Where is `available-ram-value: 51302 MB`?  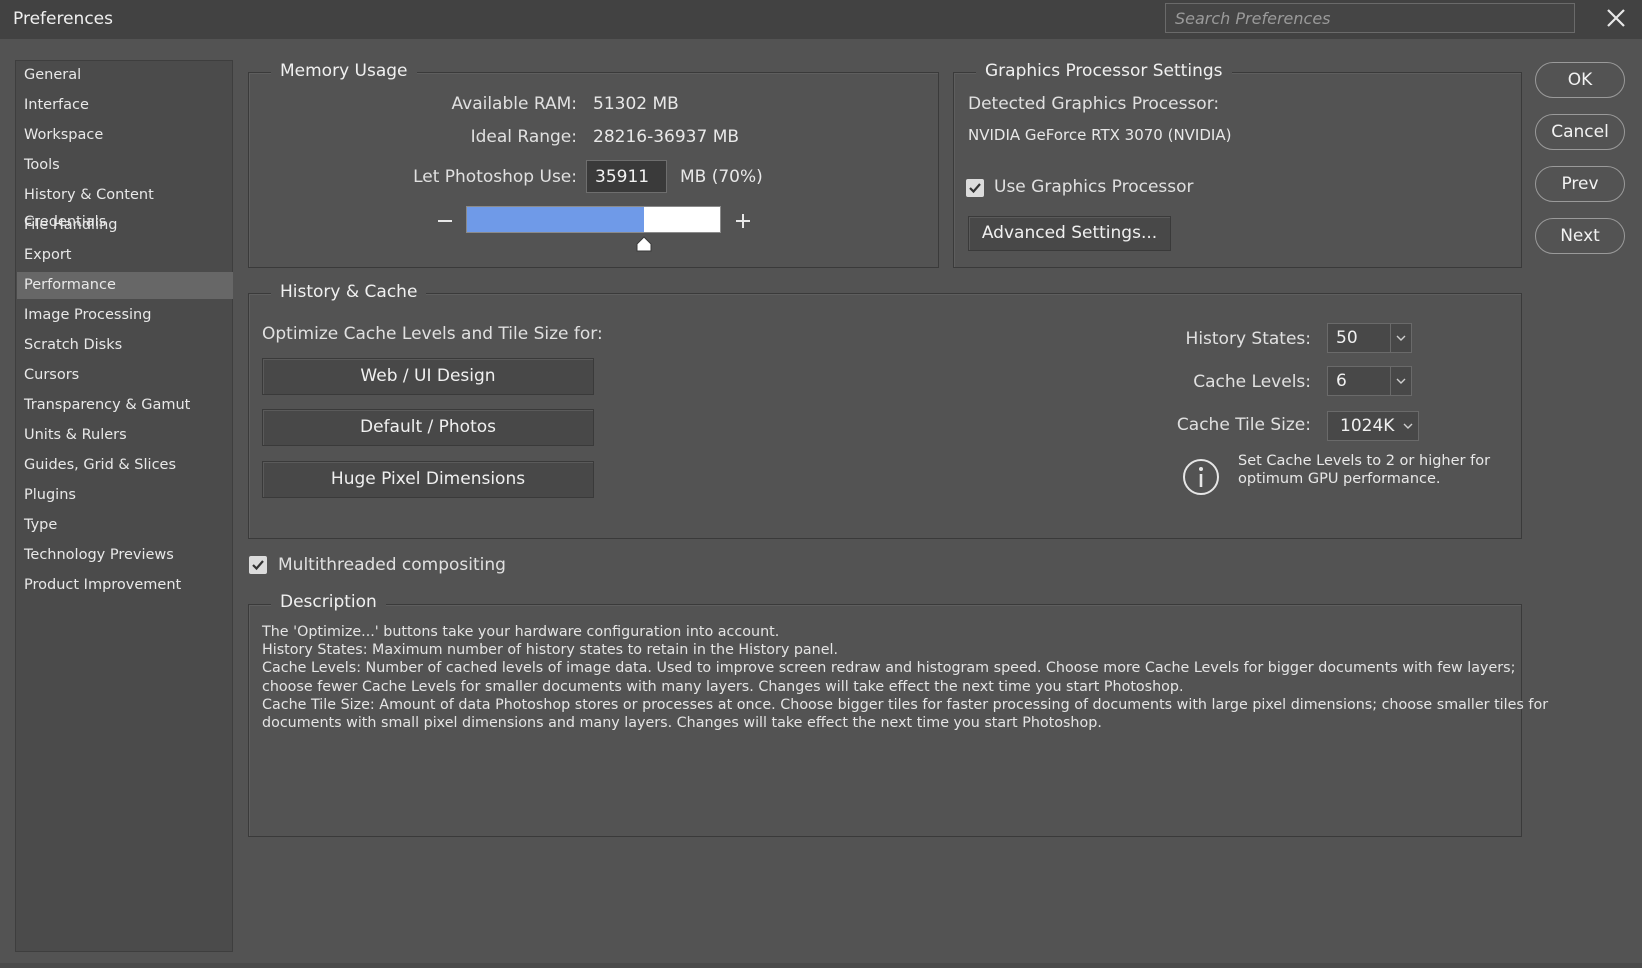 available-ram-value: 51302 MB is located at coordinates (636, 104).